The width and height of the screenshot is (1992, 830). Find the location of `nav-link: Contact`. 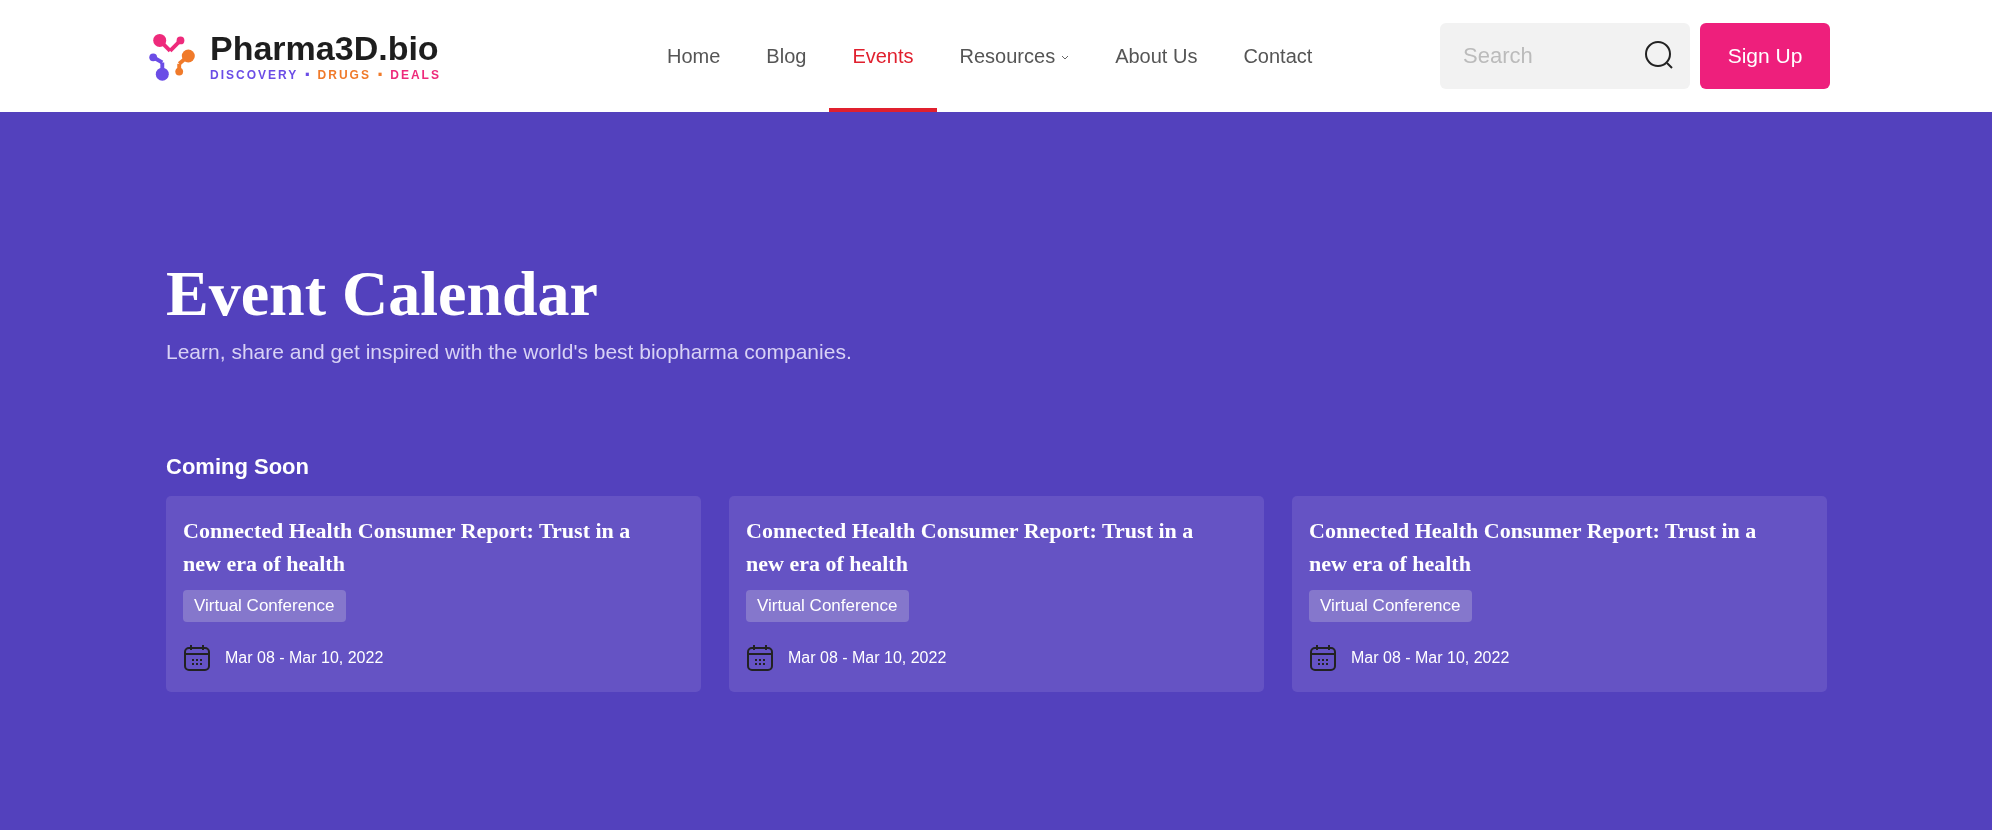

nav-link: Contact is located at coordinates (1278, 56).